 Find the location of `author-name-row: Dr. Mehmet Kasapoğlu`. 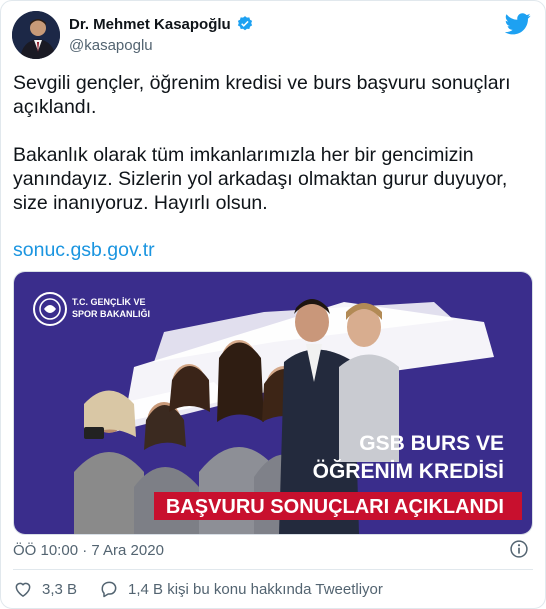

author-name-row: Dr. Mehmet Kasapoğlu is located at coordinates (161, 24).